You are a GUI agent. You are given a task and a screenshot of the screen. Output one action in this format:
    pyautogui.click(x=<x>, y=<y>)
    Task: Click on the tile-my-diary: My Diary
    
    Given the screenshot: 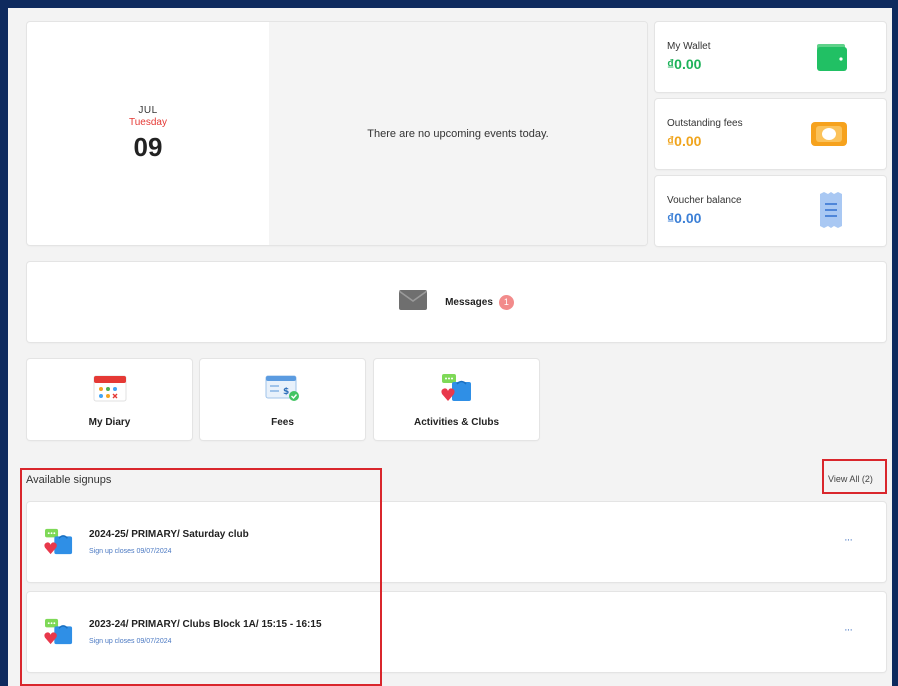 What is the action you would take?
    pyautogui.click(x=109, y=399)
    